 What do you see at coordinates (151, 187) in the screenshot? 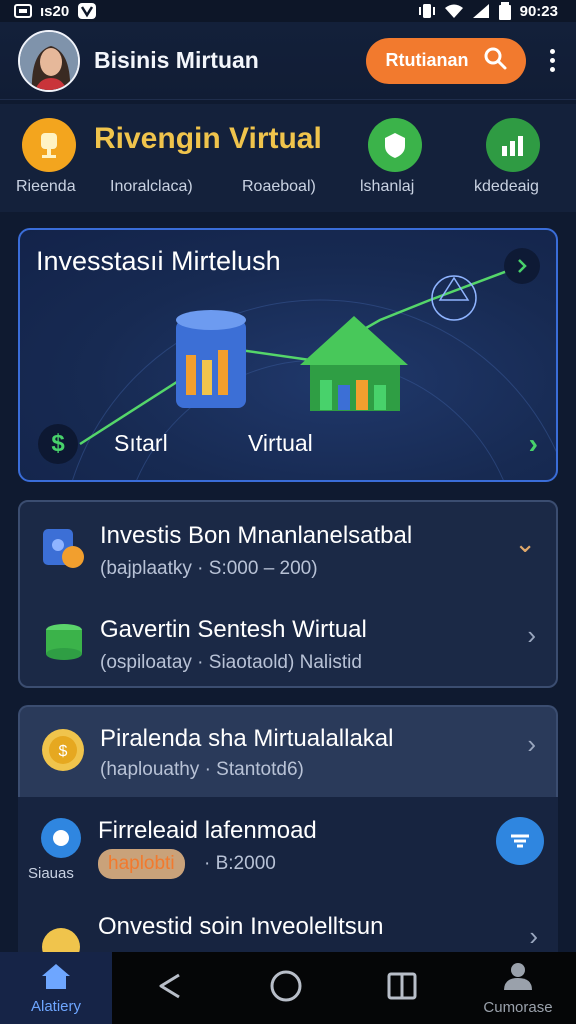
I see `quick-label-2: Inoralclaca)` at bounding box center [151, 187].